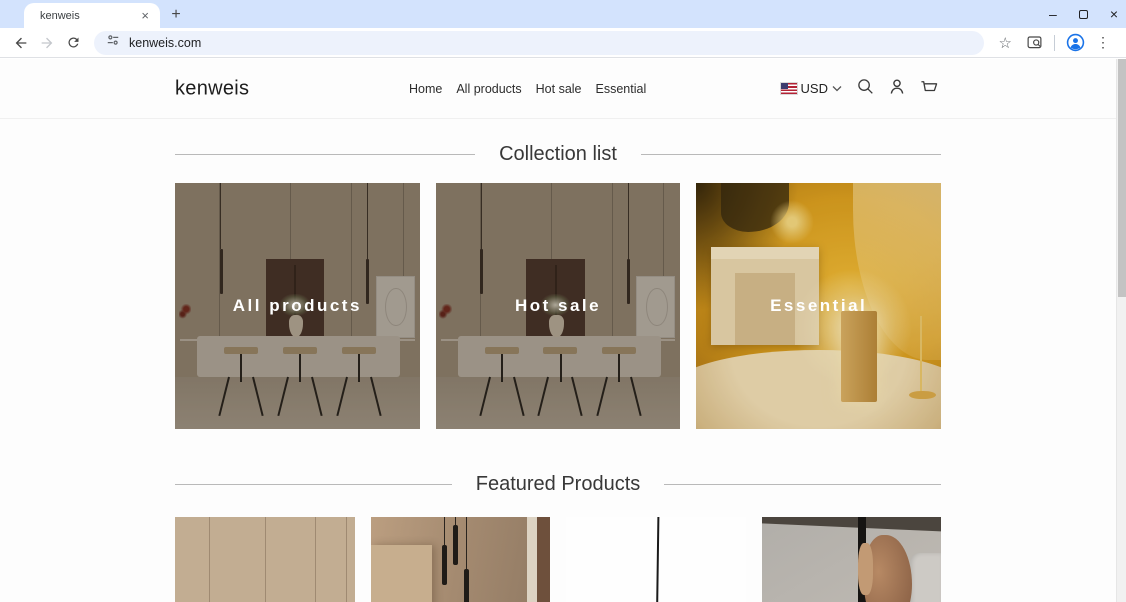 This screenshot has width=1126, height=602. I want to click on cart-icon, so click(929, 89).